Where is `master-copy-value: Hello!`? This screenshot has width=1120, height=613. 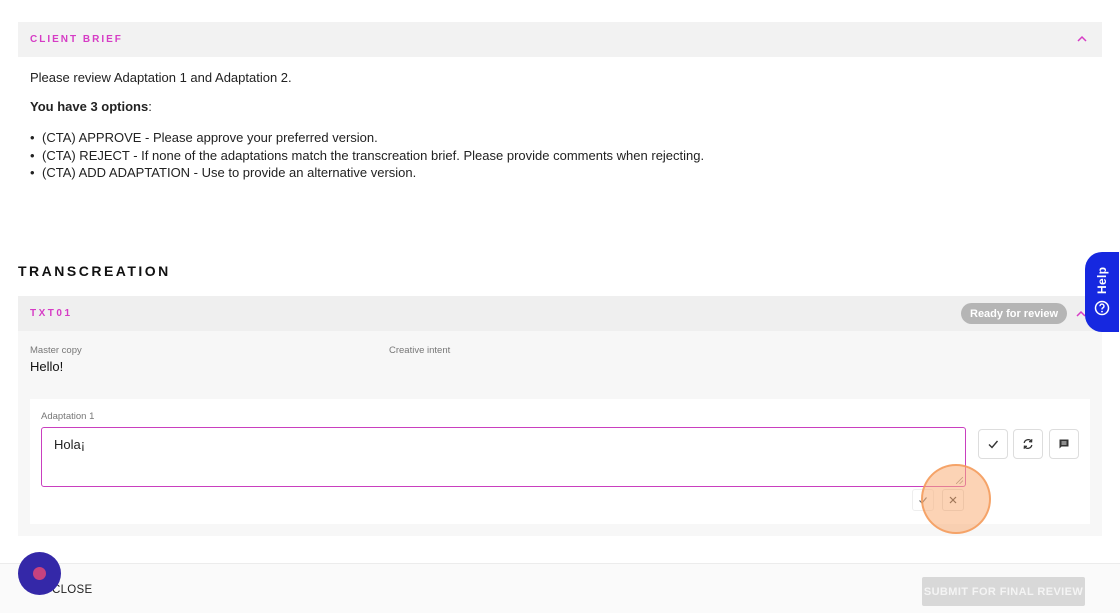 master-copy-value: Hello! is located at coordinates (47, 366).